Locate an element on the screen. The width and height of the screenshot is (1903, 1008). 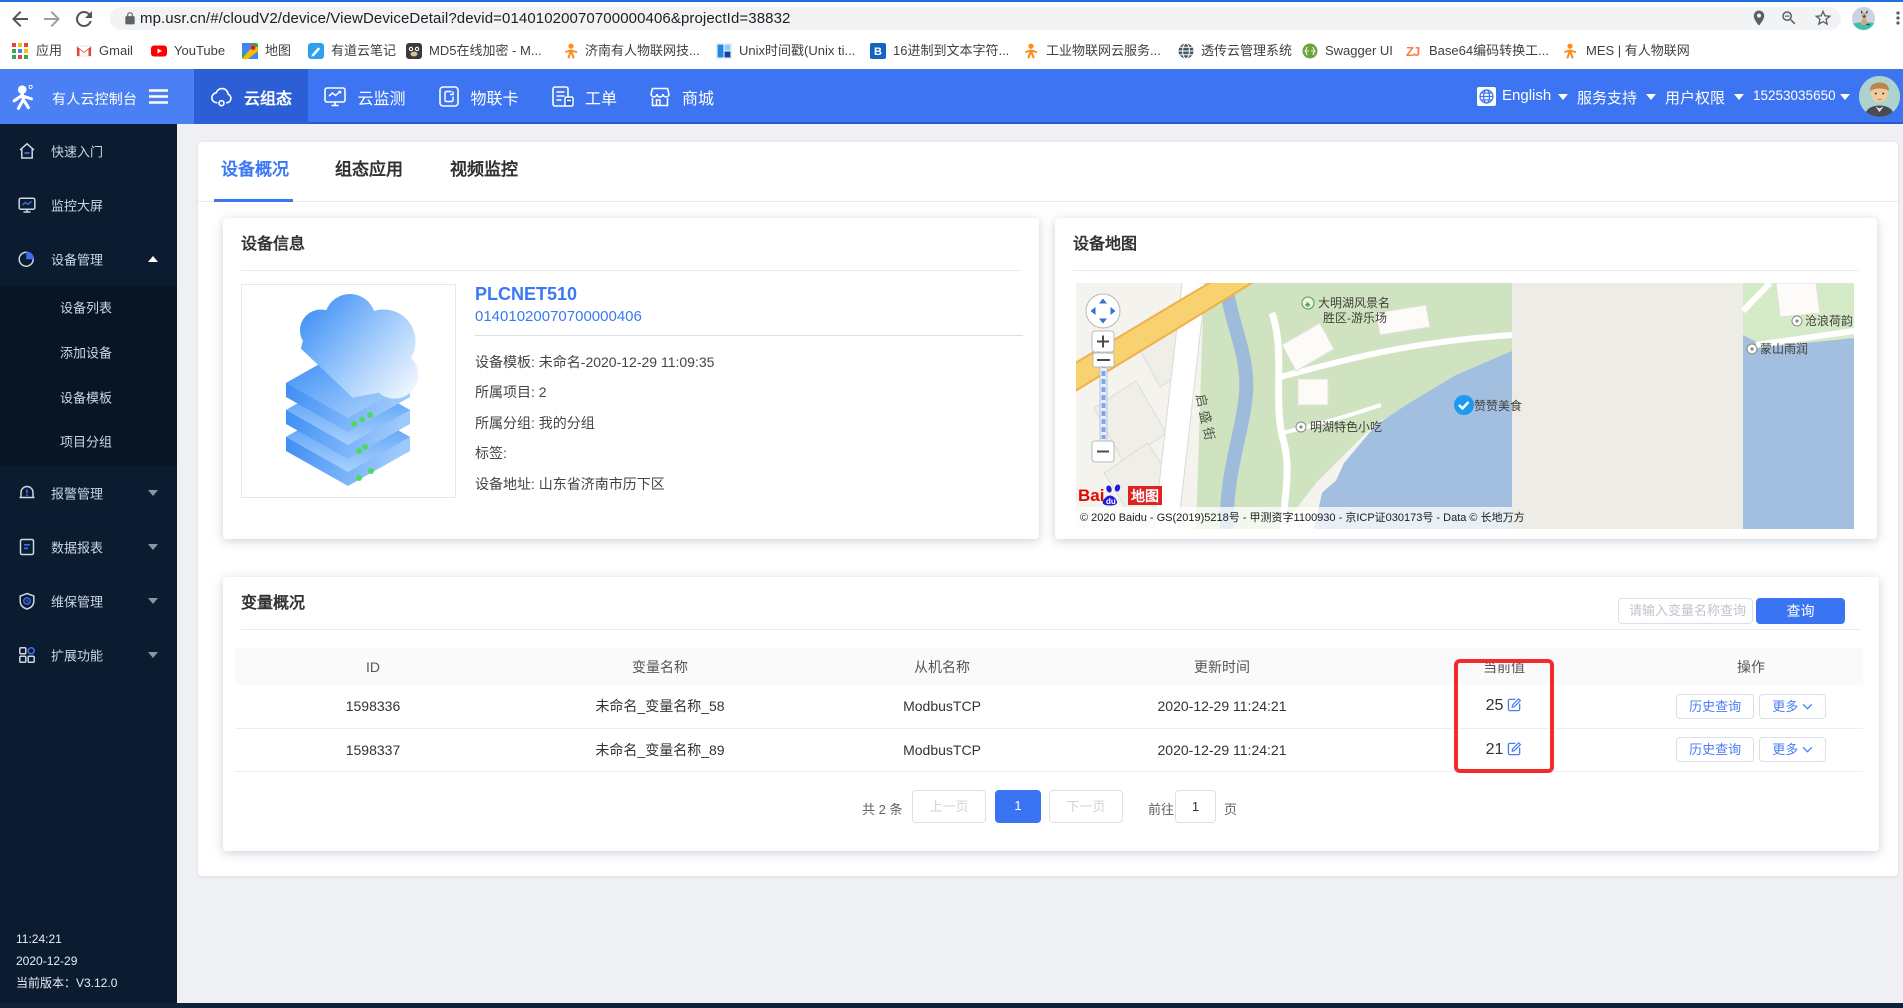
svg-text: 明湖特色小吃 is located at coordinates (1346, 426).